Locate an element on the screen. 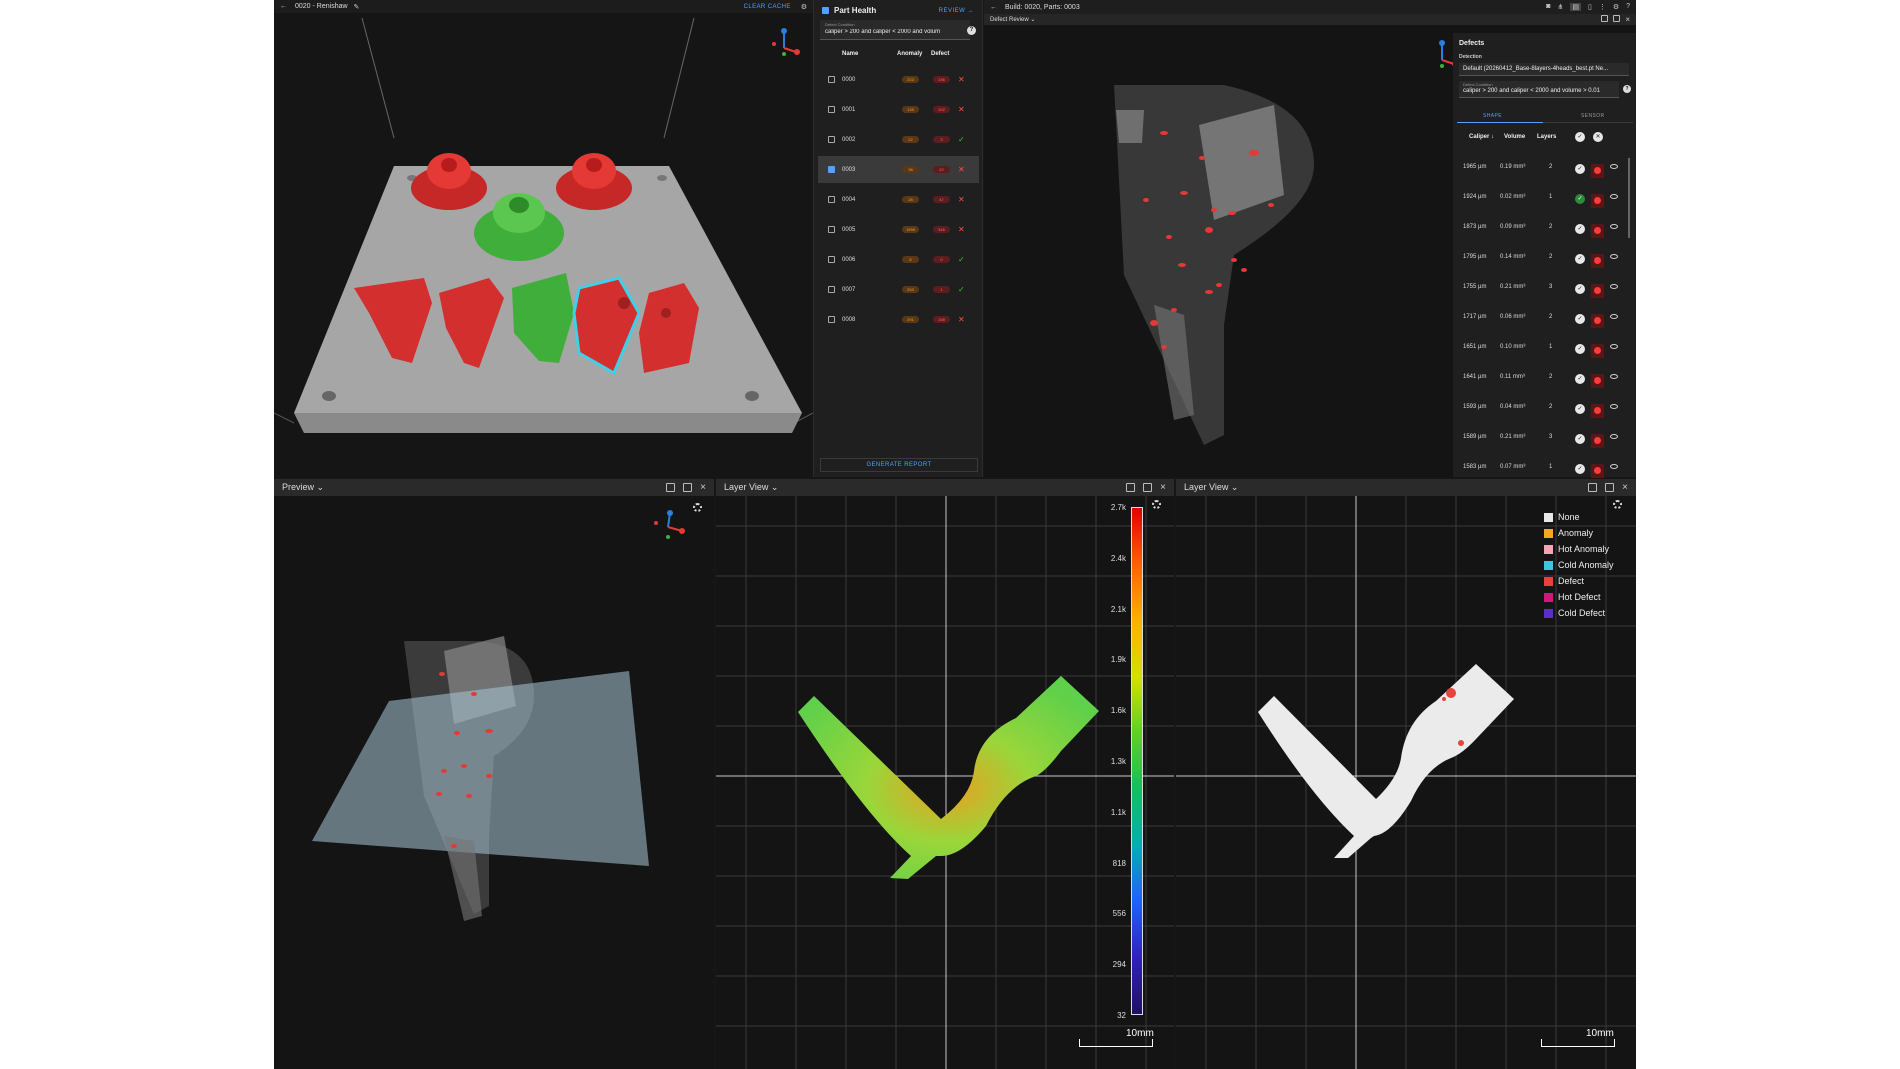 The image size is (1900, 1069). legend-item: None is located at coordinates (1579, 517).